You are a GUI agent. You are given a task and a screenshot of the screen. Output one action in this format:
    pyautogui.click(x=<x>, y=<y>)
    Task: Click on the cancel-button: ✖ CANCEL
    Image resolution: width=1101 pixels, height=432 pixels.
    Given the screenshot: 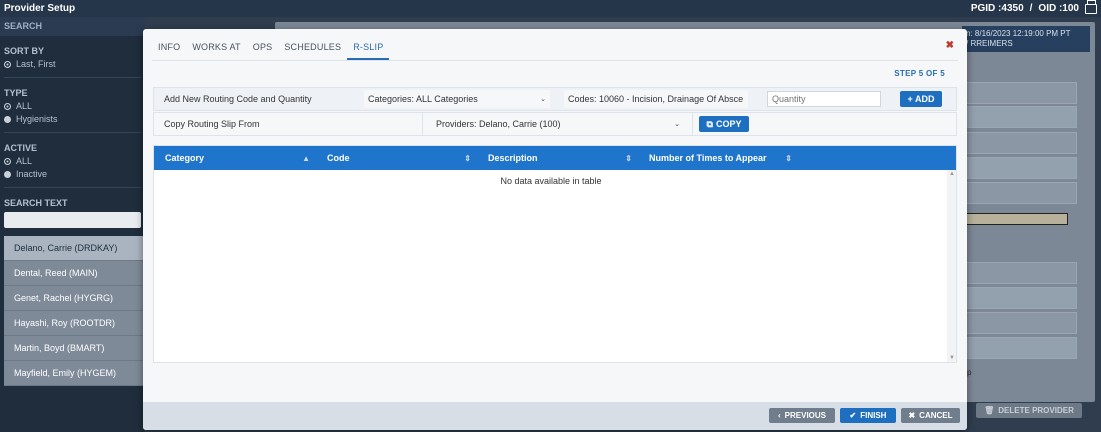 What is the action you would take?
    pyautogui.click(x=930, y=415)
    